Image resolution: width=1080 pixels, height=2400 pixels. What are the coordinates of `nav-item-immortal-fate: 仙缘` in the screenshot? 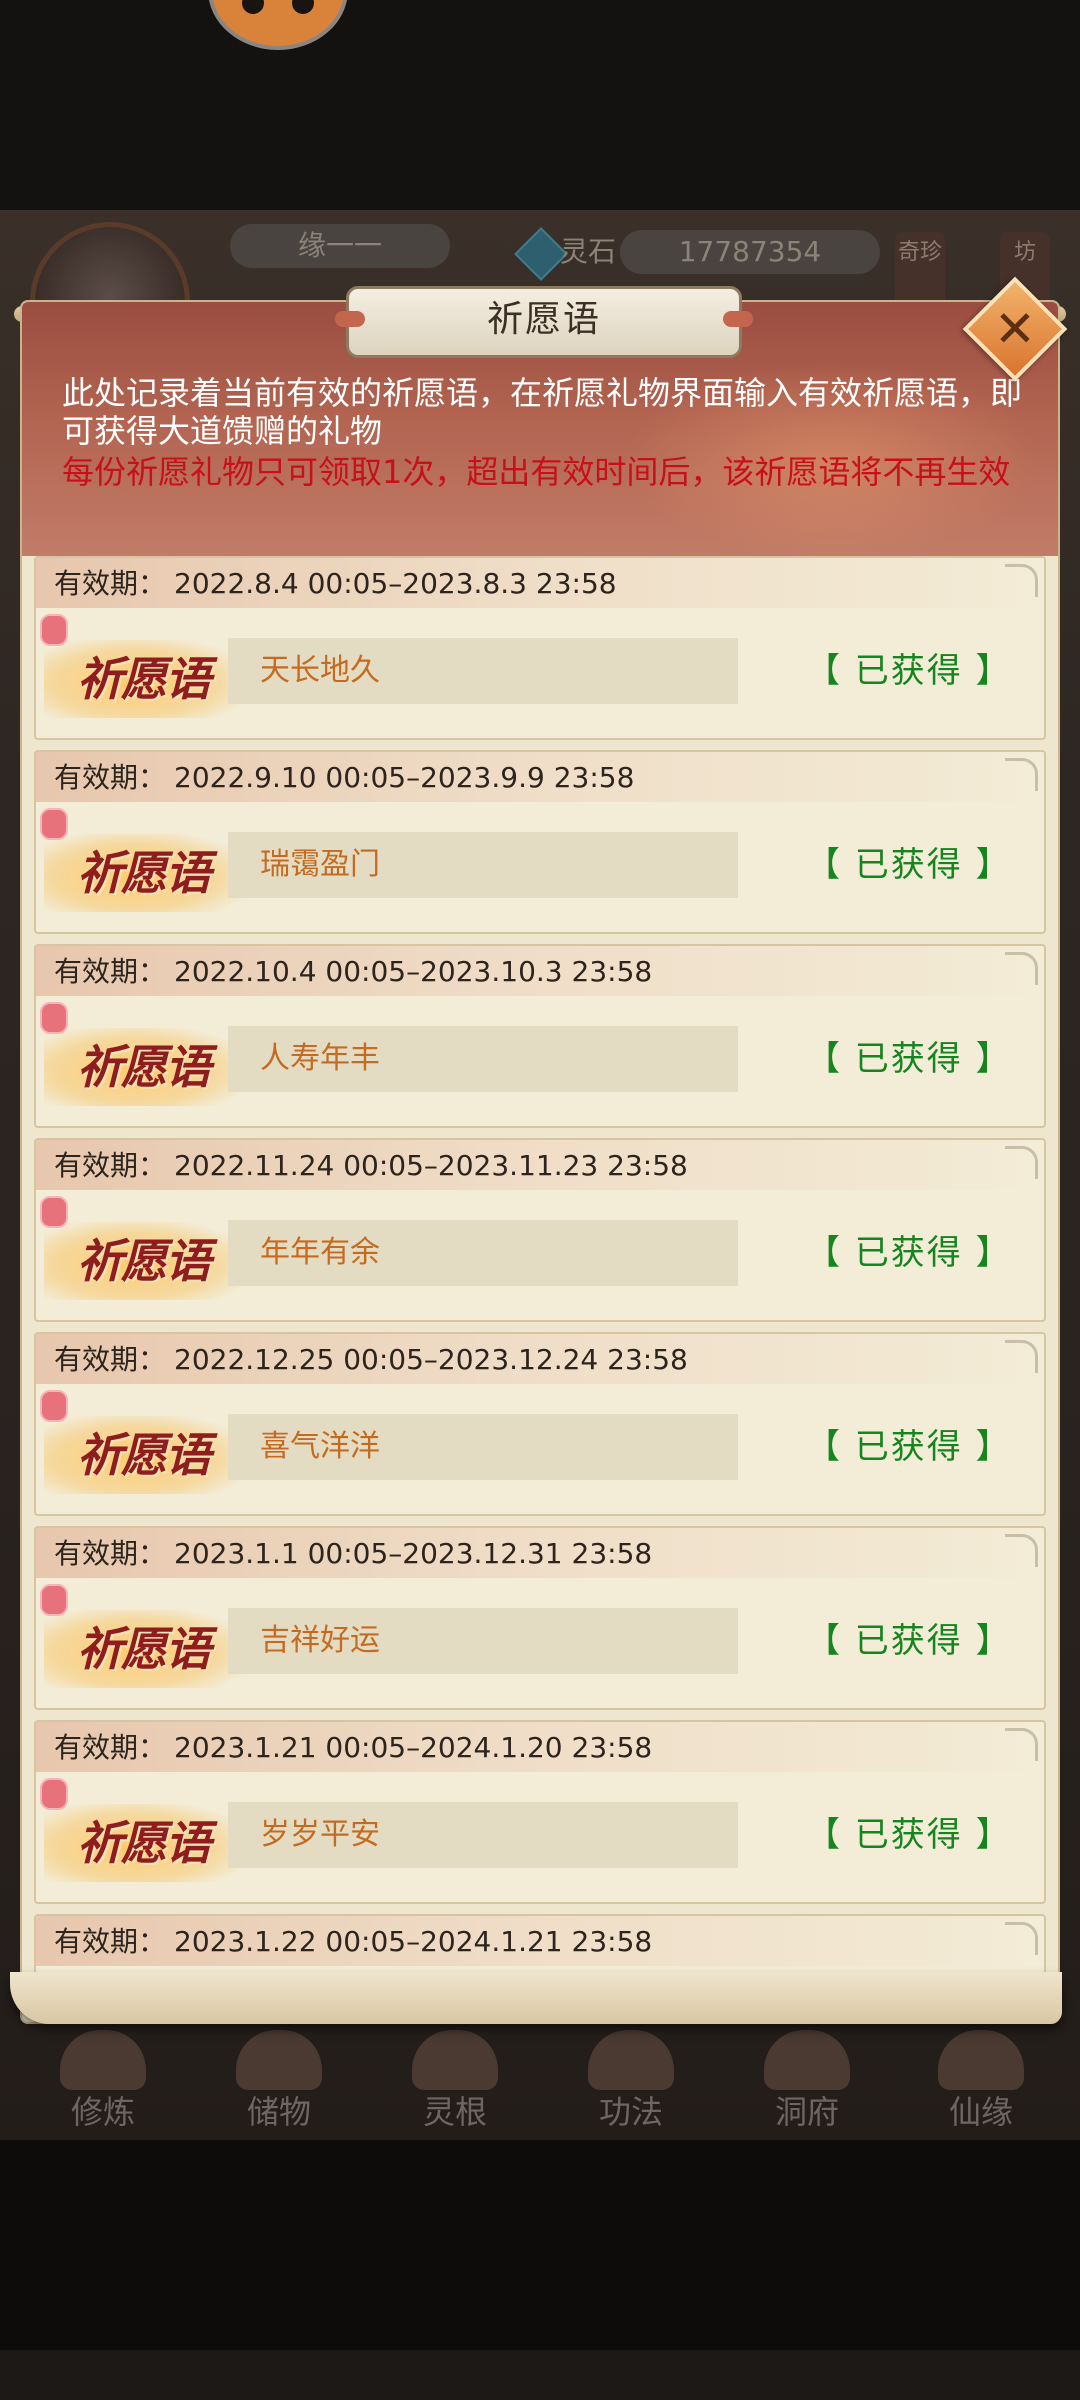 It's located at (981, 2085).